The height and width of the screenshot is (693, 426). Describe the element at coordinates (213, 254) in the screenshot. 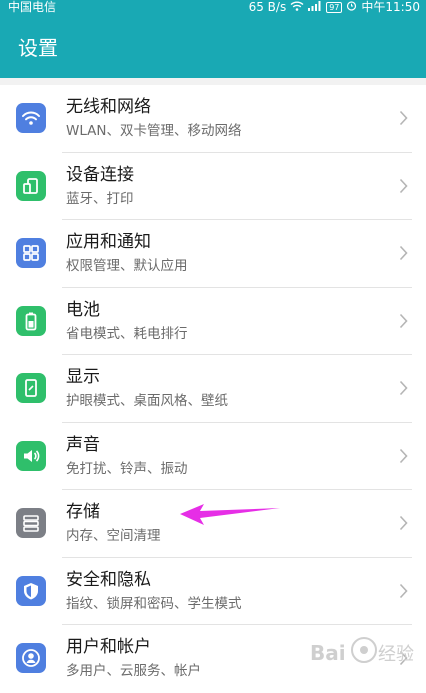

I see `settings-item-apps-notifications: 应用和通知 权限管理、默认应用` at that location.